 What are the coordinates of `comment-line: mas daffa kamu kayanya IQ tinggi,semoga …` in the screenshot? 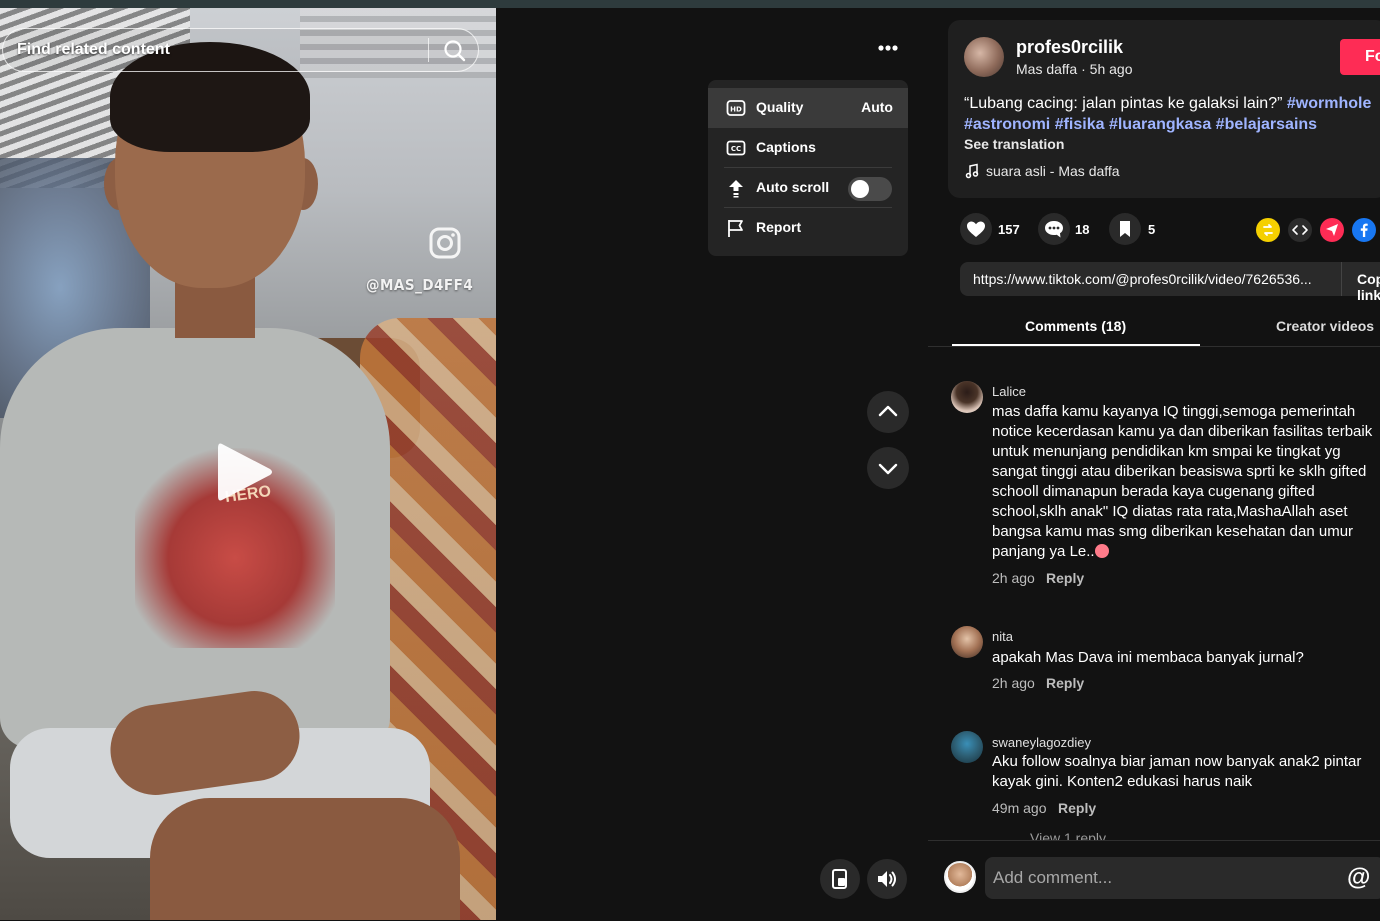 It's located at (1174, 411).